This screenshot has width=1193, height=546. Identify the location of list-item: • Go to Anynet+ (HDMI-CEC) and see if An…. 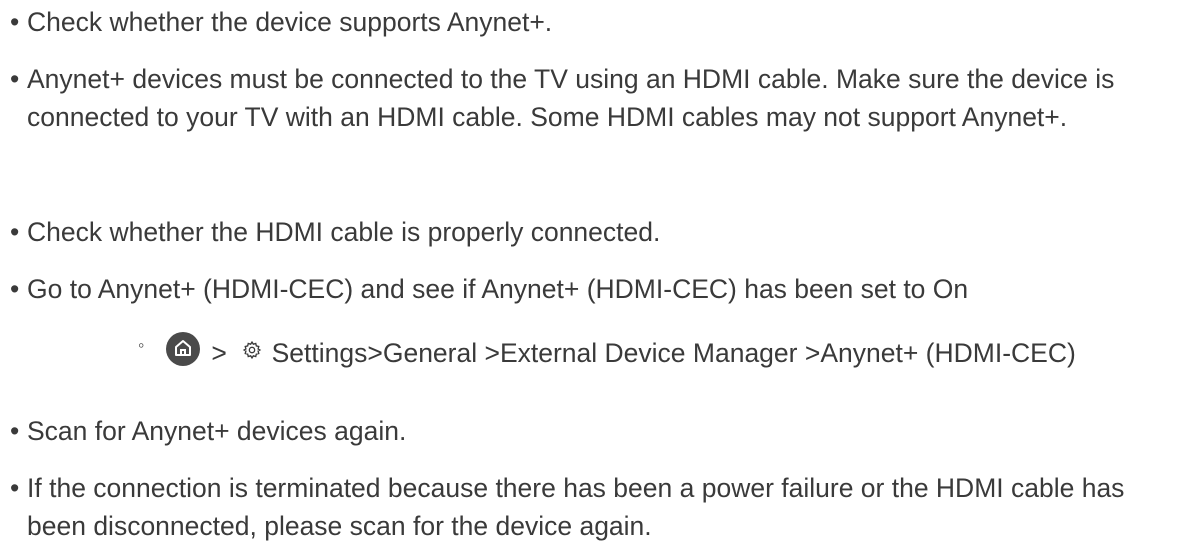
(597, 289).